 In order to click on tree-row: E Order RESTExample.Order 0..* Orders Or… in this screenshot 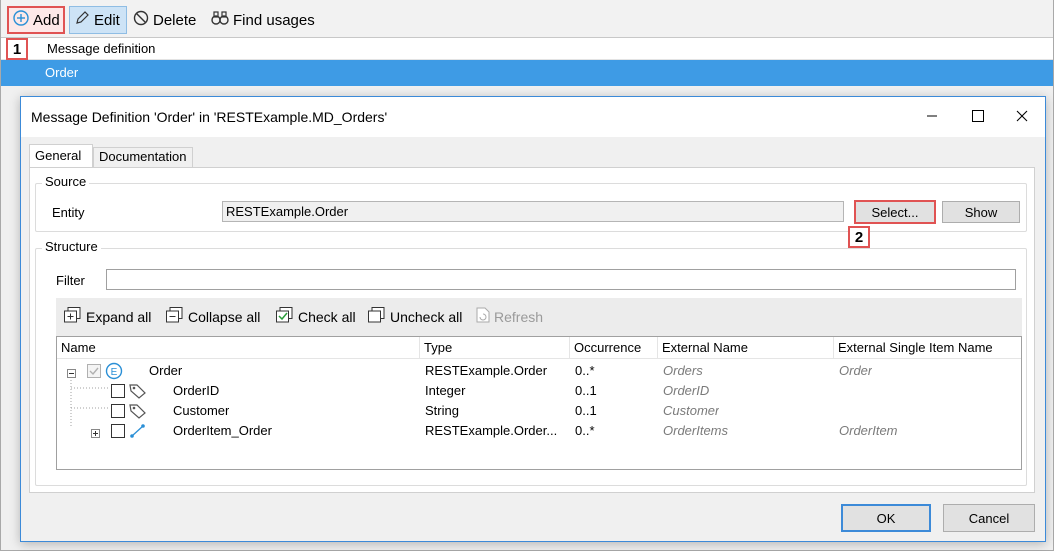, I will do `click(539, 371)`.